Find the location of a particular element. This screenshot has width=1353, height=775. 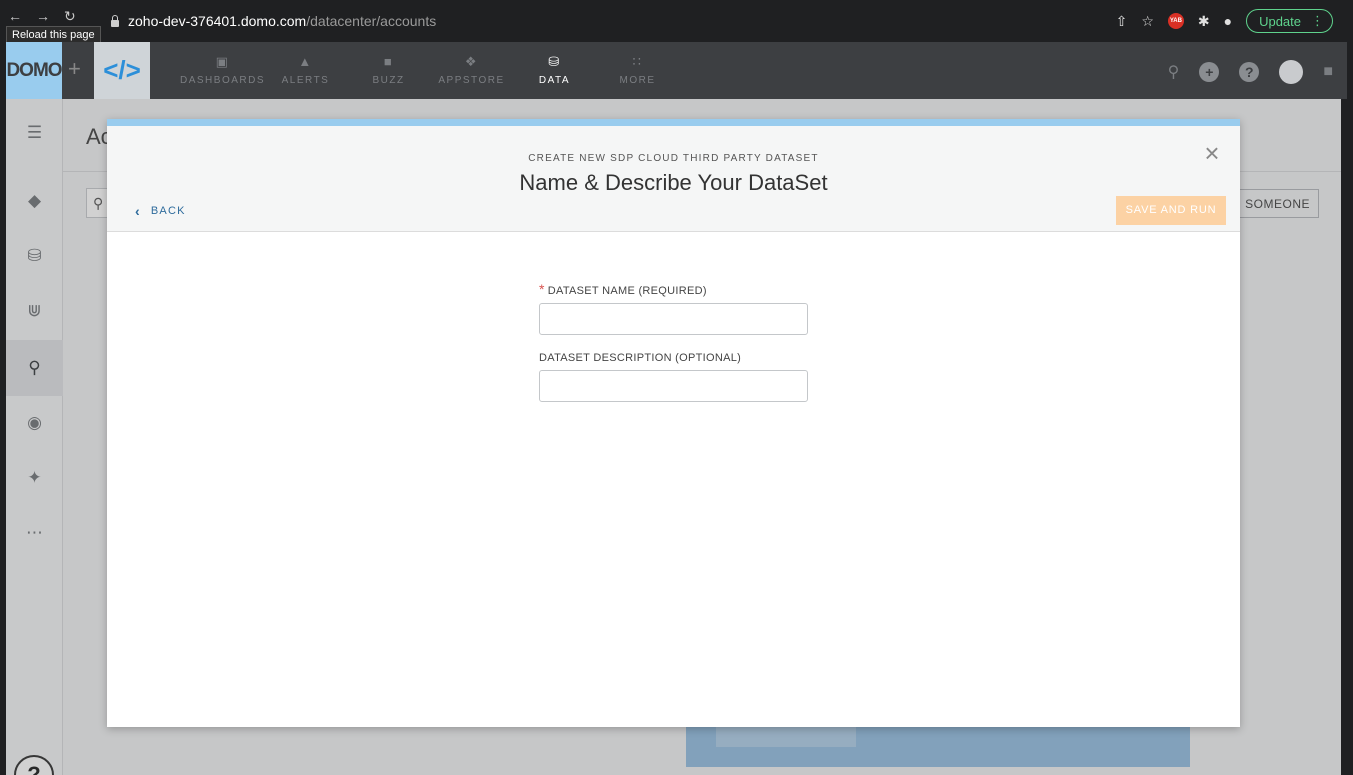

dashboard-icon: ▣ is located at coordinates (222, 61).